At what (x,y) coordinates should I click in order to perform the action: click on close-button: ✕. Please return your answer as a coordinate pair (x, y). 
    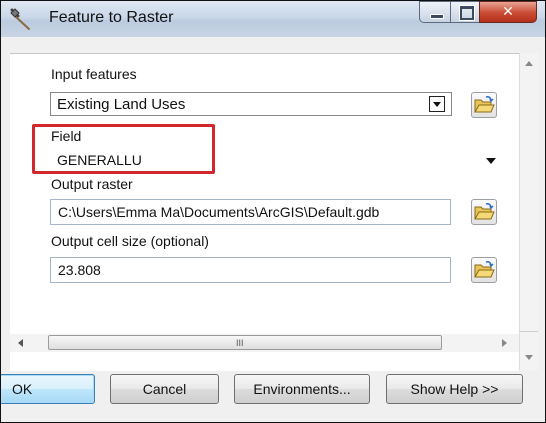
    Looking at the image, I should click on (508, 12).